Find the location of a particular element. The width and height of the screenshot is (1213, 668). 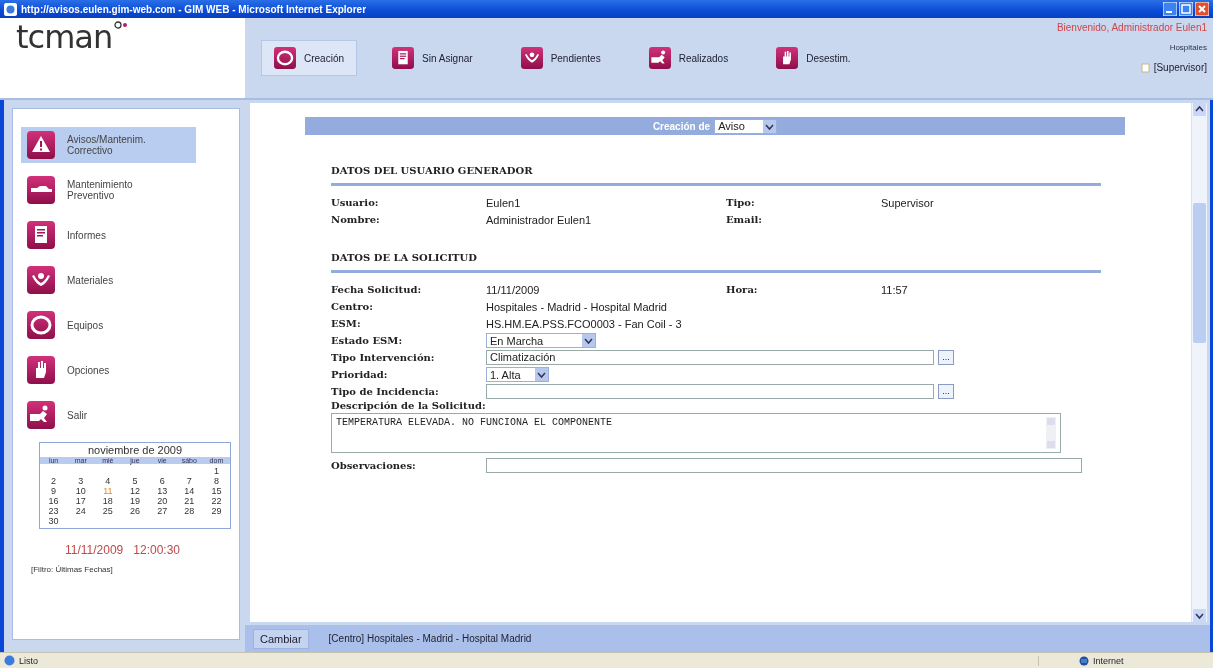

field-value: Supervisor is located at coordinates (908, 202).